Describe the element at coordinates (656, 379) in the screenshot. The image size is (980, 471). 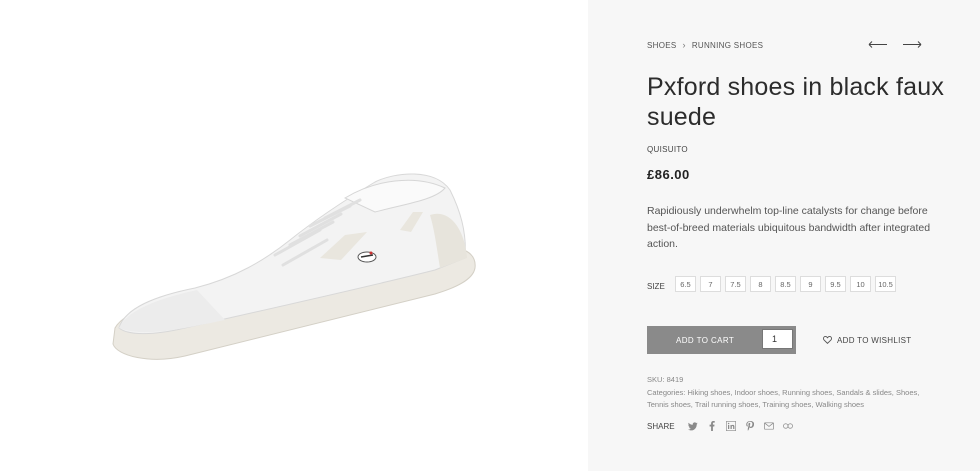
I see `sku-label: SKU:` at that location.